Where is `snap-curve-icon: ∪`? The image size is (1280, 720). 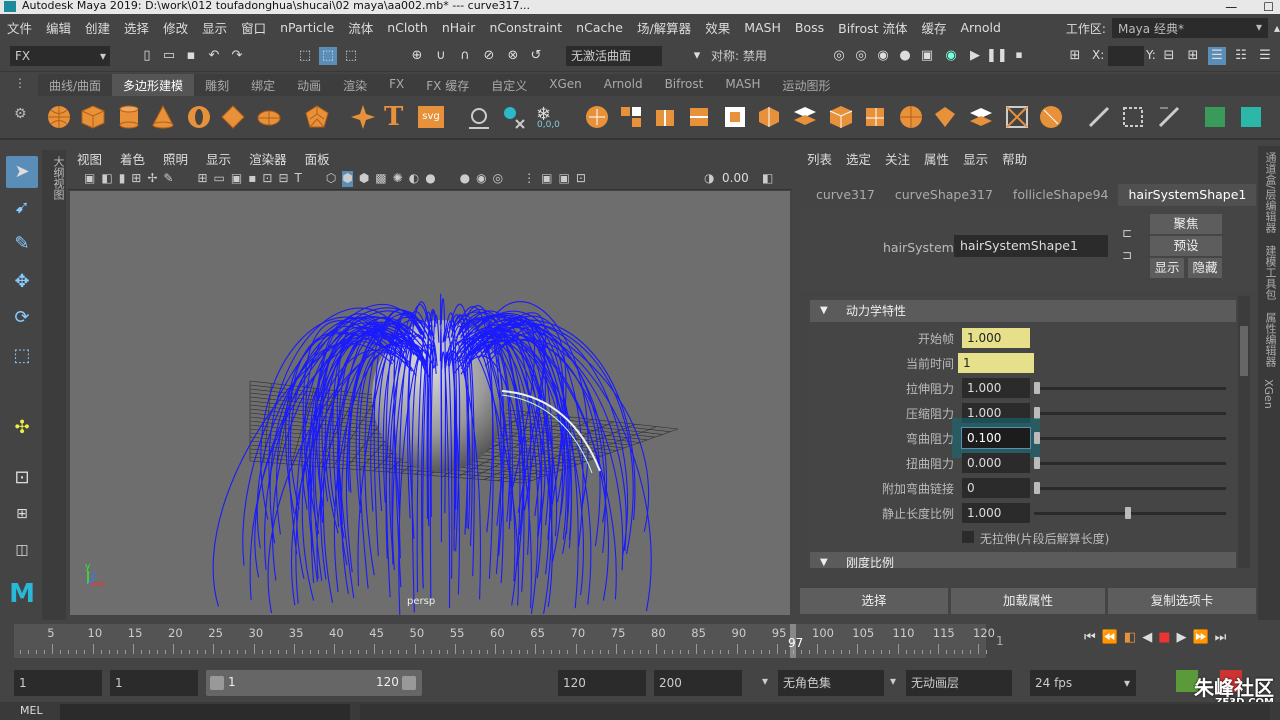 snap-curve-icon: ∪ is located at coordinates (441, 56).